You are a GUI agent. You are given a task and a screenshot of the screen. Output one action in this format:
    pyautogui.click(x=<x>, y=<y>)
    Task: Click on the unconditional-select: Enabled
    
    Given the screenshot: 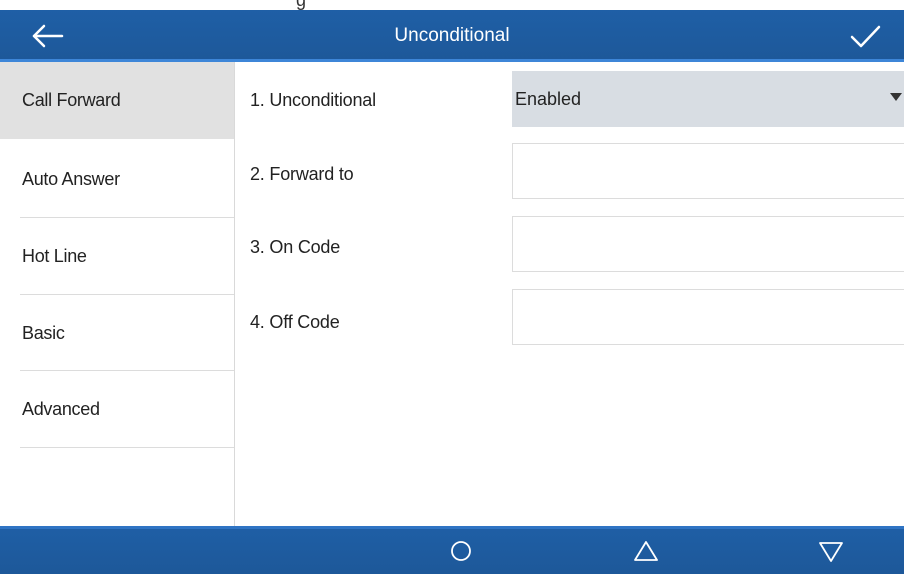 What is the action you would take?
    pyautogui.click(x=708, y=99)
    